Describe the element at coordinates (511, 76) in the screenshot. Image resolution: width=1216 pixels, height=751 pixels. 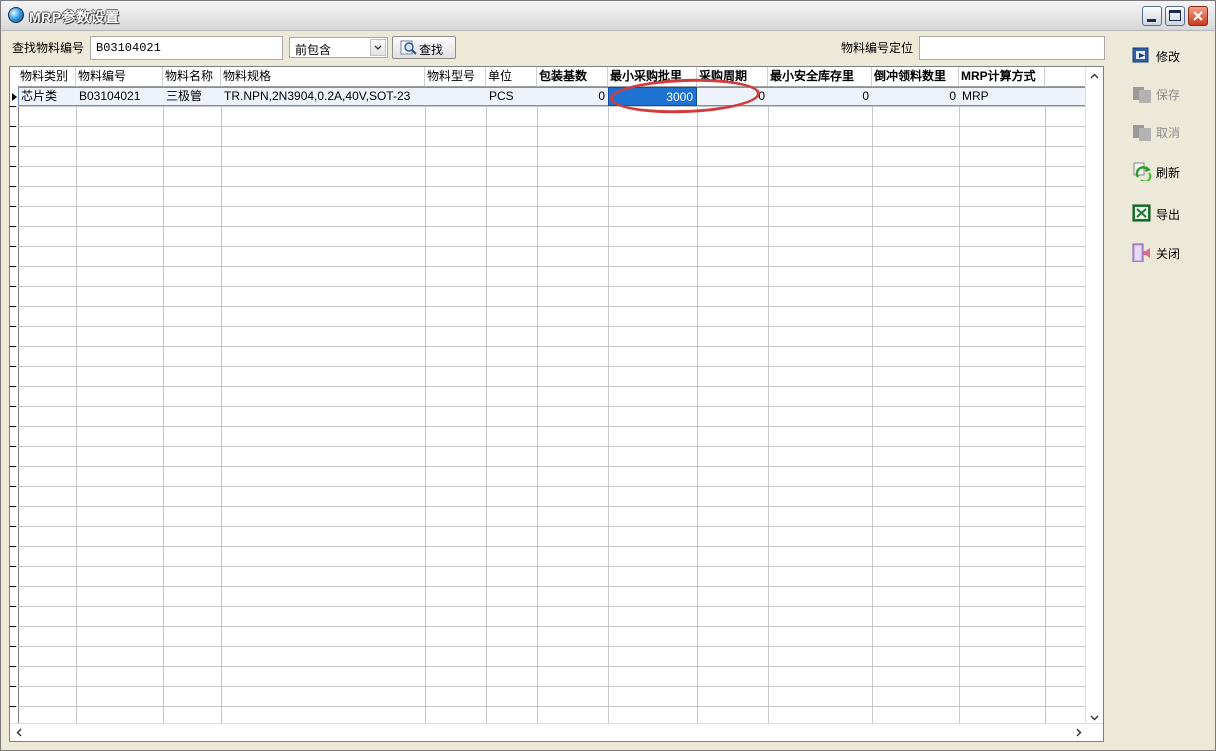
I see `col-header-unit: 单位` at that location.